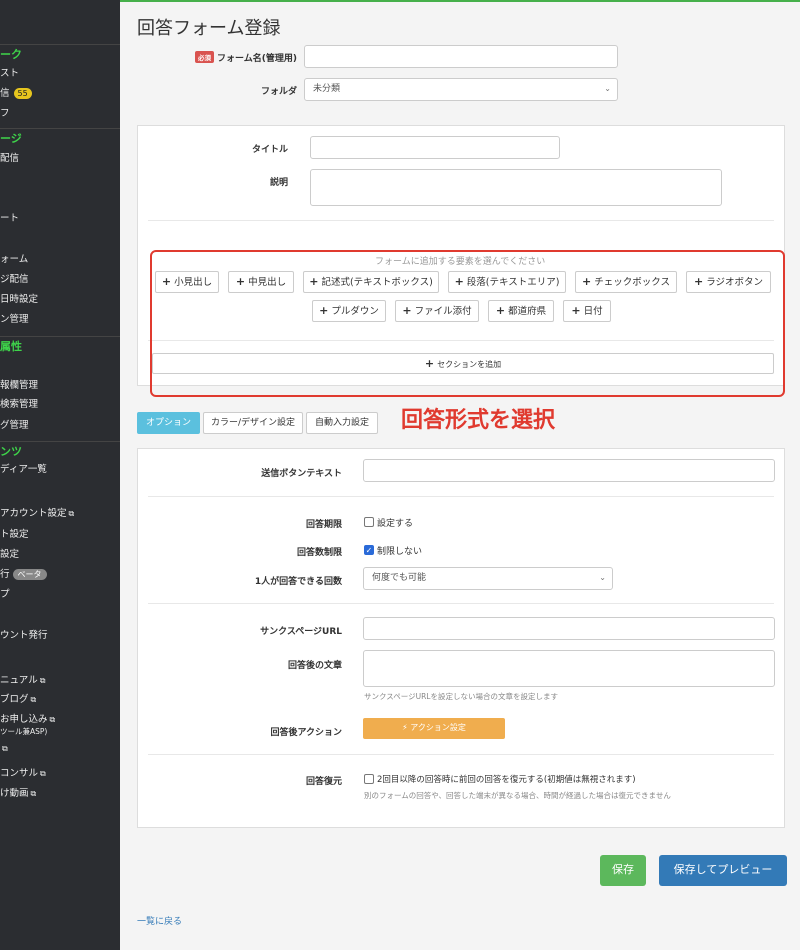 The width and height of the screenshot is (800, 950). I want to click on tab-auto-input: 自動入力設定, so click(342, 423).